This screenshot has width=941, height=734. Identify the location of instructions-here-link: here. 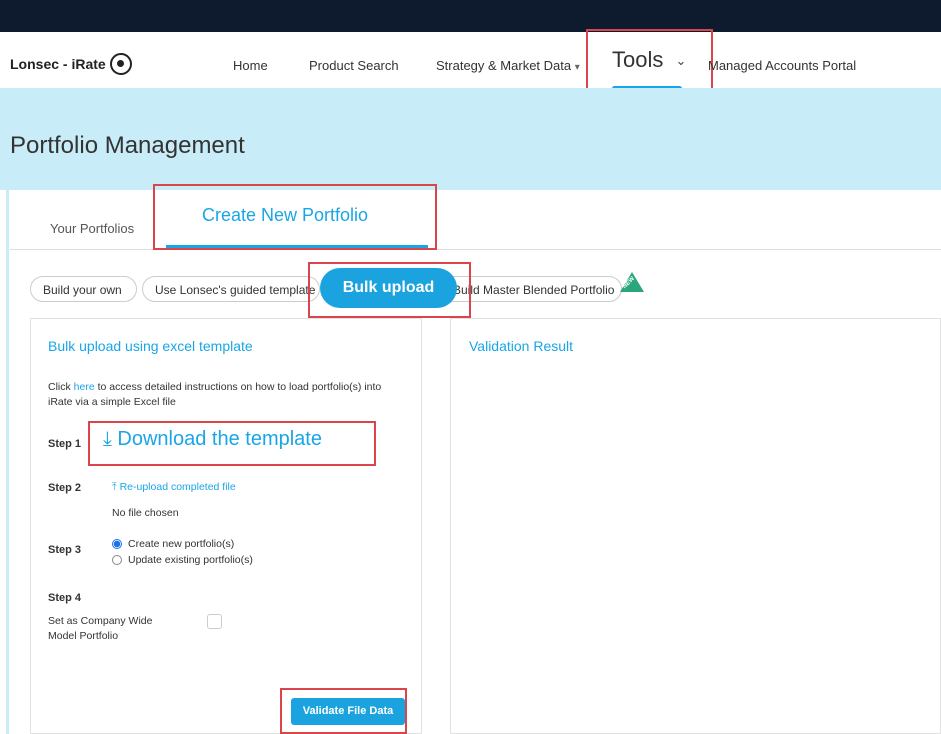
(84, 387).